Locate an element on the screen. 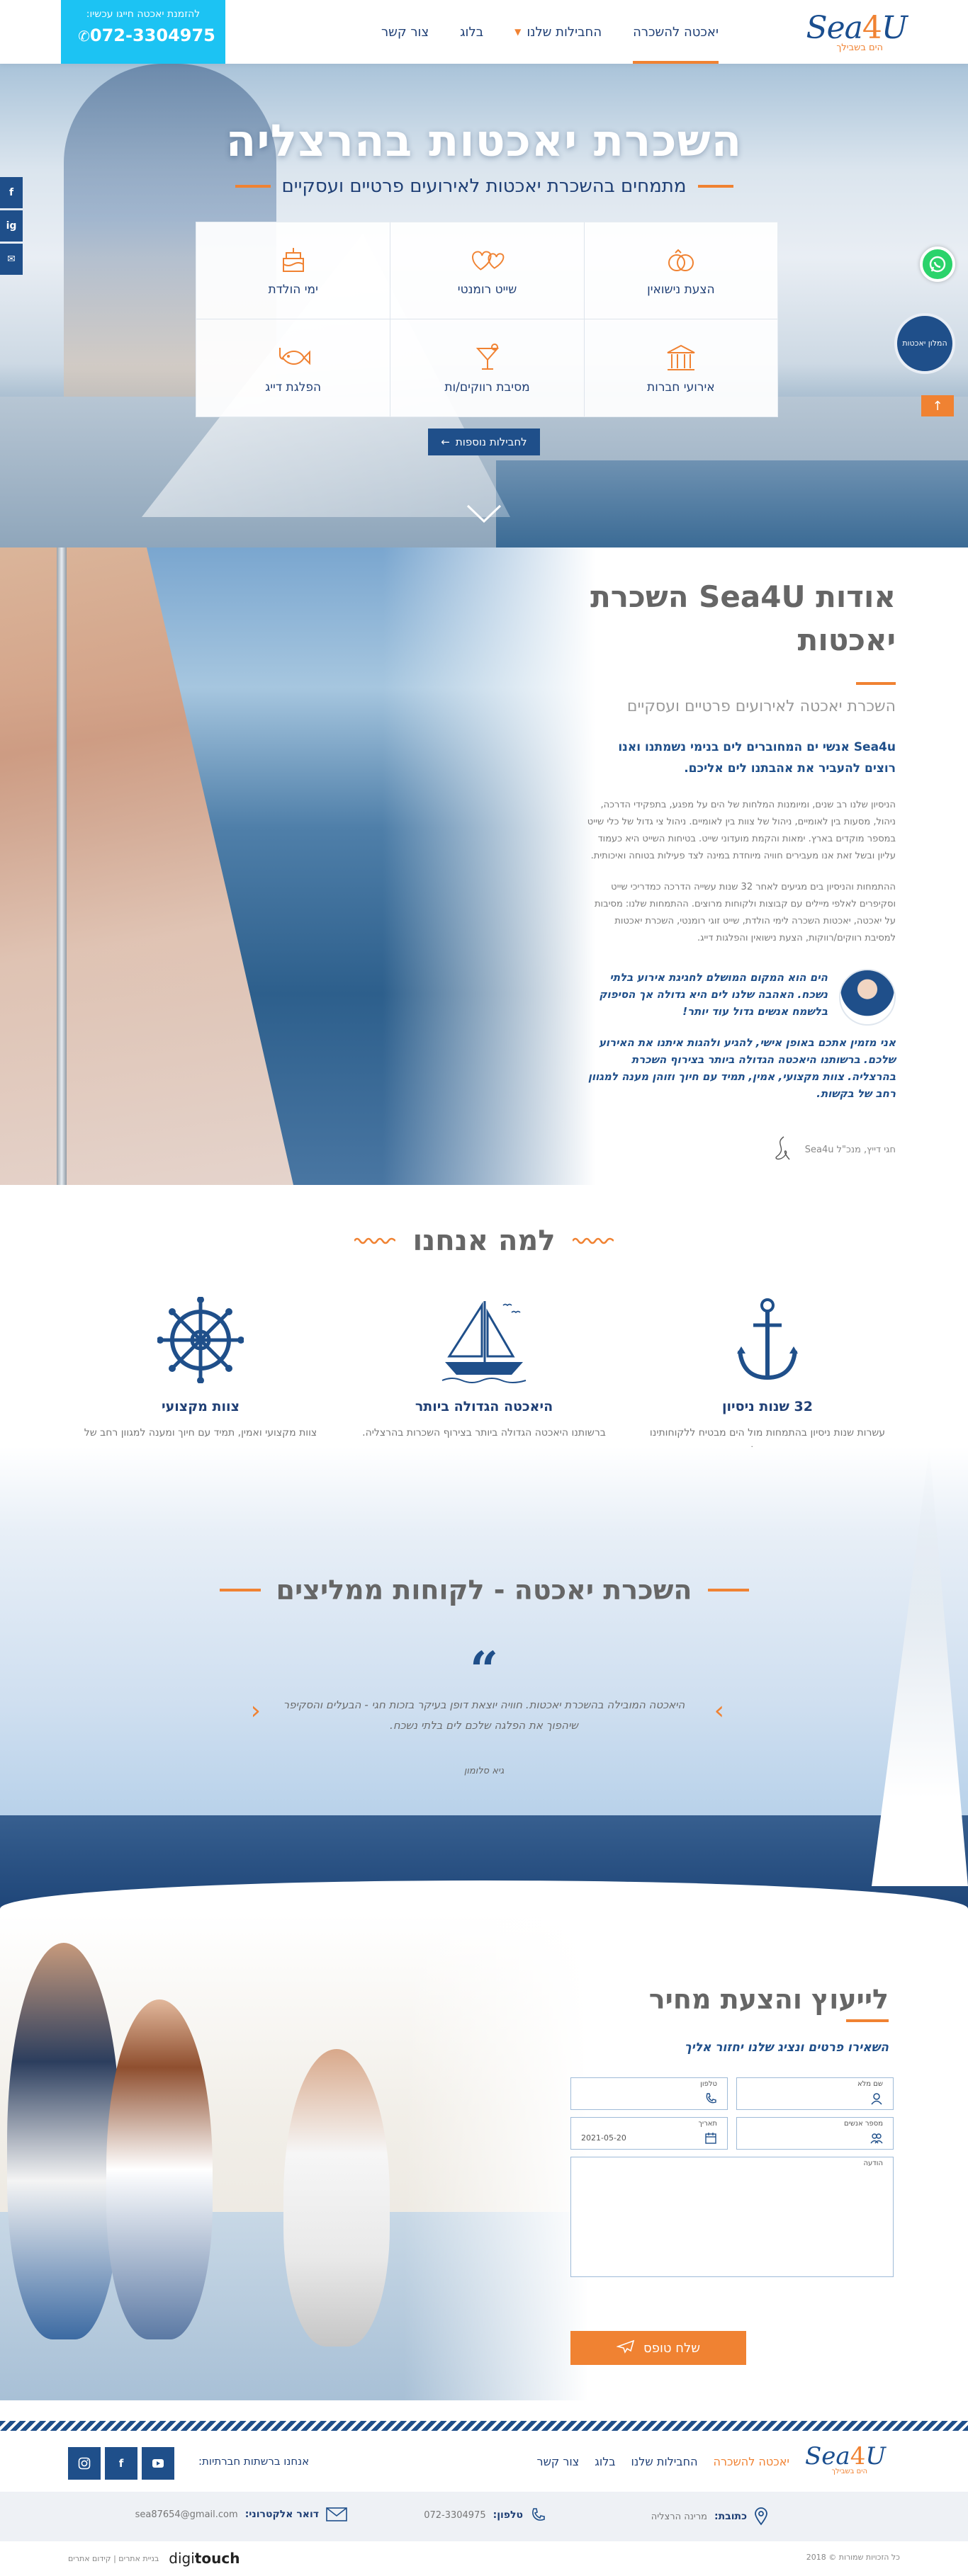 The width and height of the screenshot is (968, 2576). call-box: להזמנת יאכטה חייגו עכשיו: ✆072-3304975 is located at coordinates (143, 32).